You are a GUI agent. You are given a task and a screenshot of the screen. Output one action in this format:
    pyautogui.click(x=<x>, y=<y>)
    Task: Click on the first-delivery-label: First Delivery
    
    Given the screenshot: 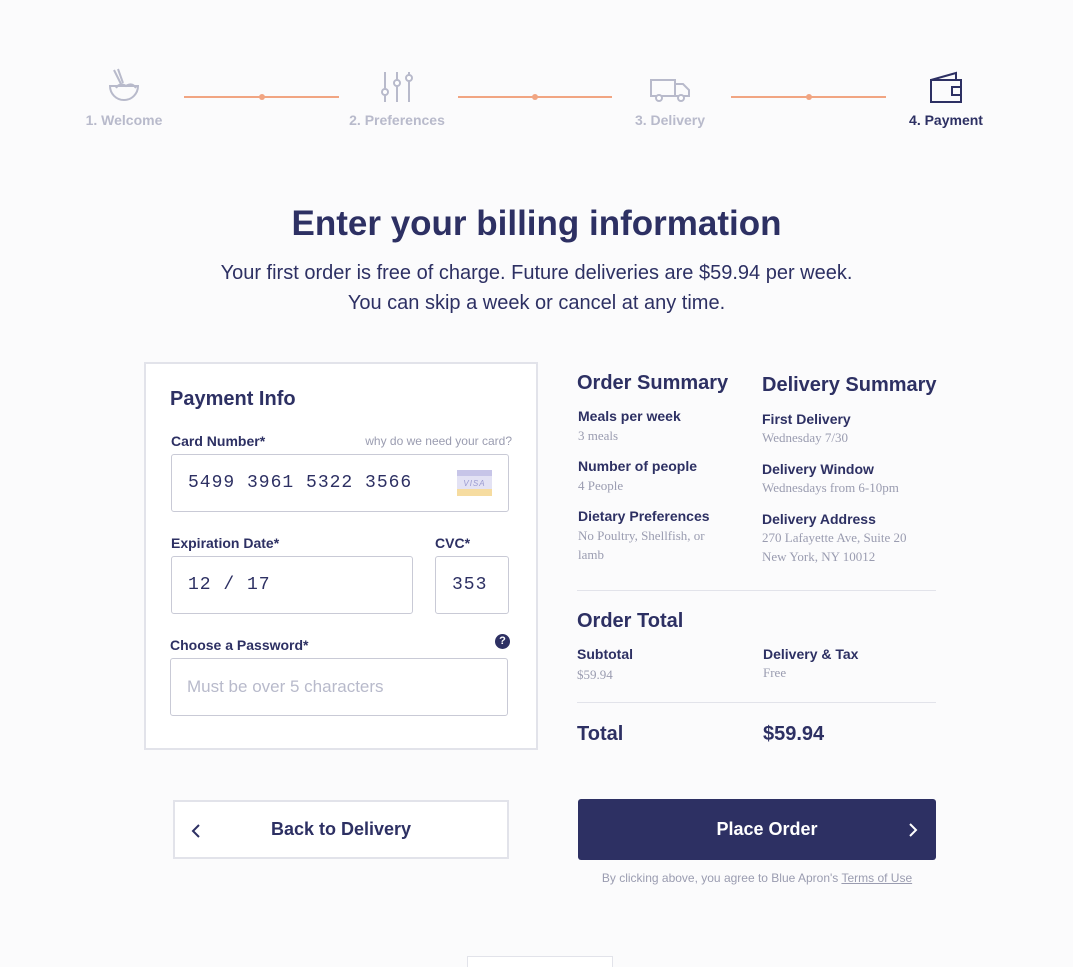 What is the action you would take?
    pyautogui.click(x=806, y=419)
    